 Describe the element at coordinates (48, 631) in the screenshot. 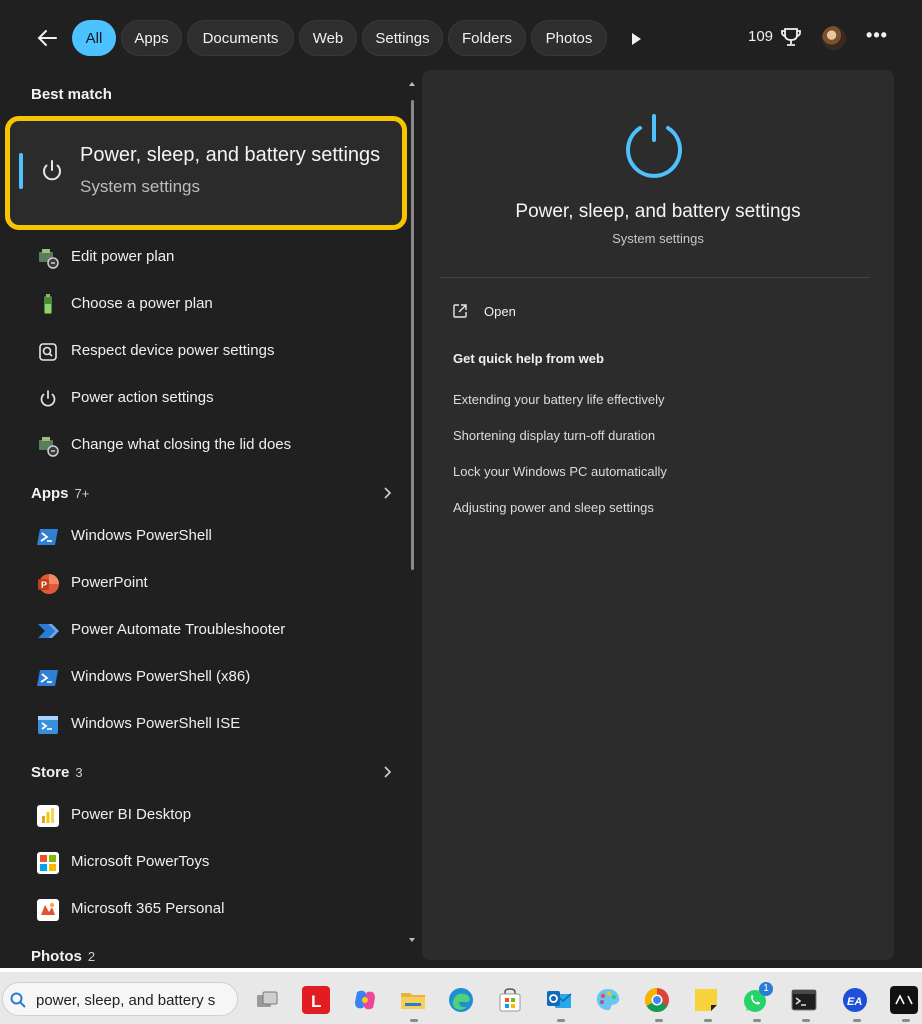

I see `power-automate-icon` at that location.